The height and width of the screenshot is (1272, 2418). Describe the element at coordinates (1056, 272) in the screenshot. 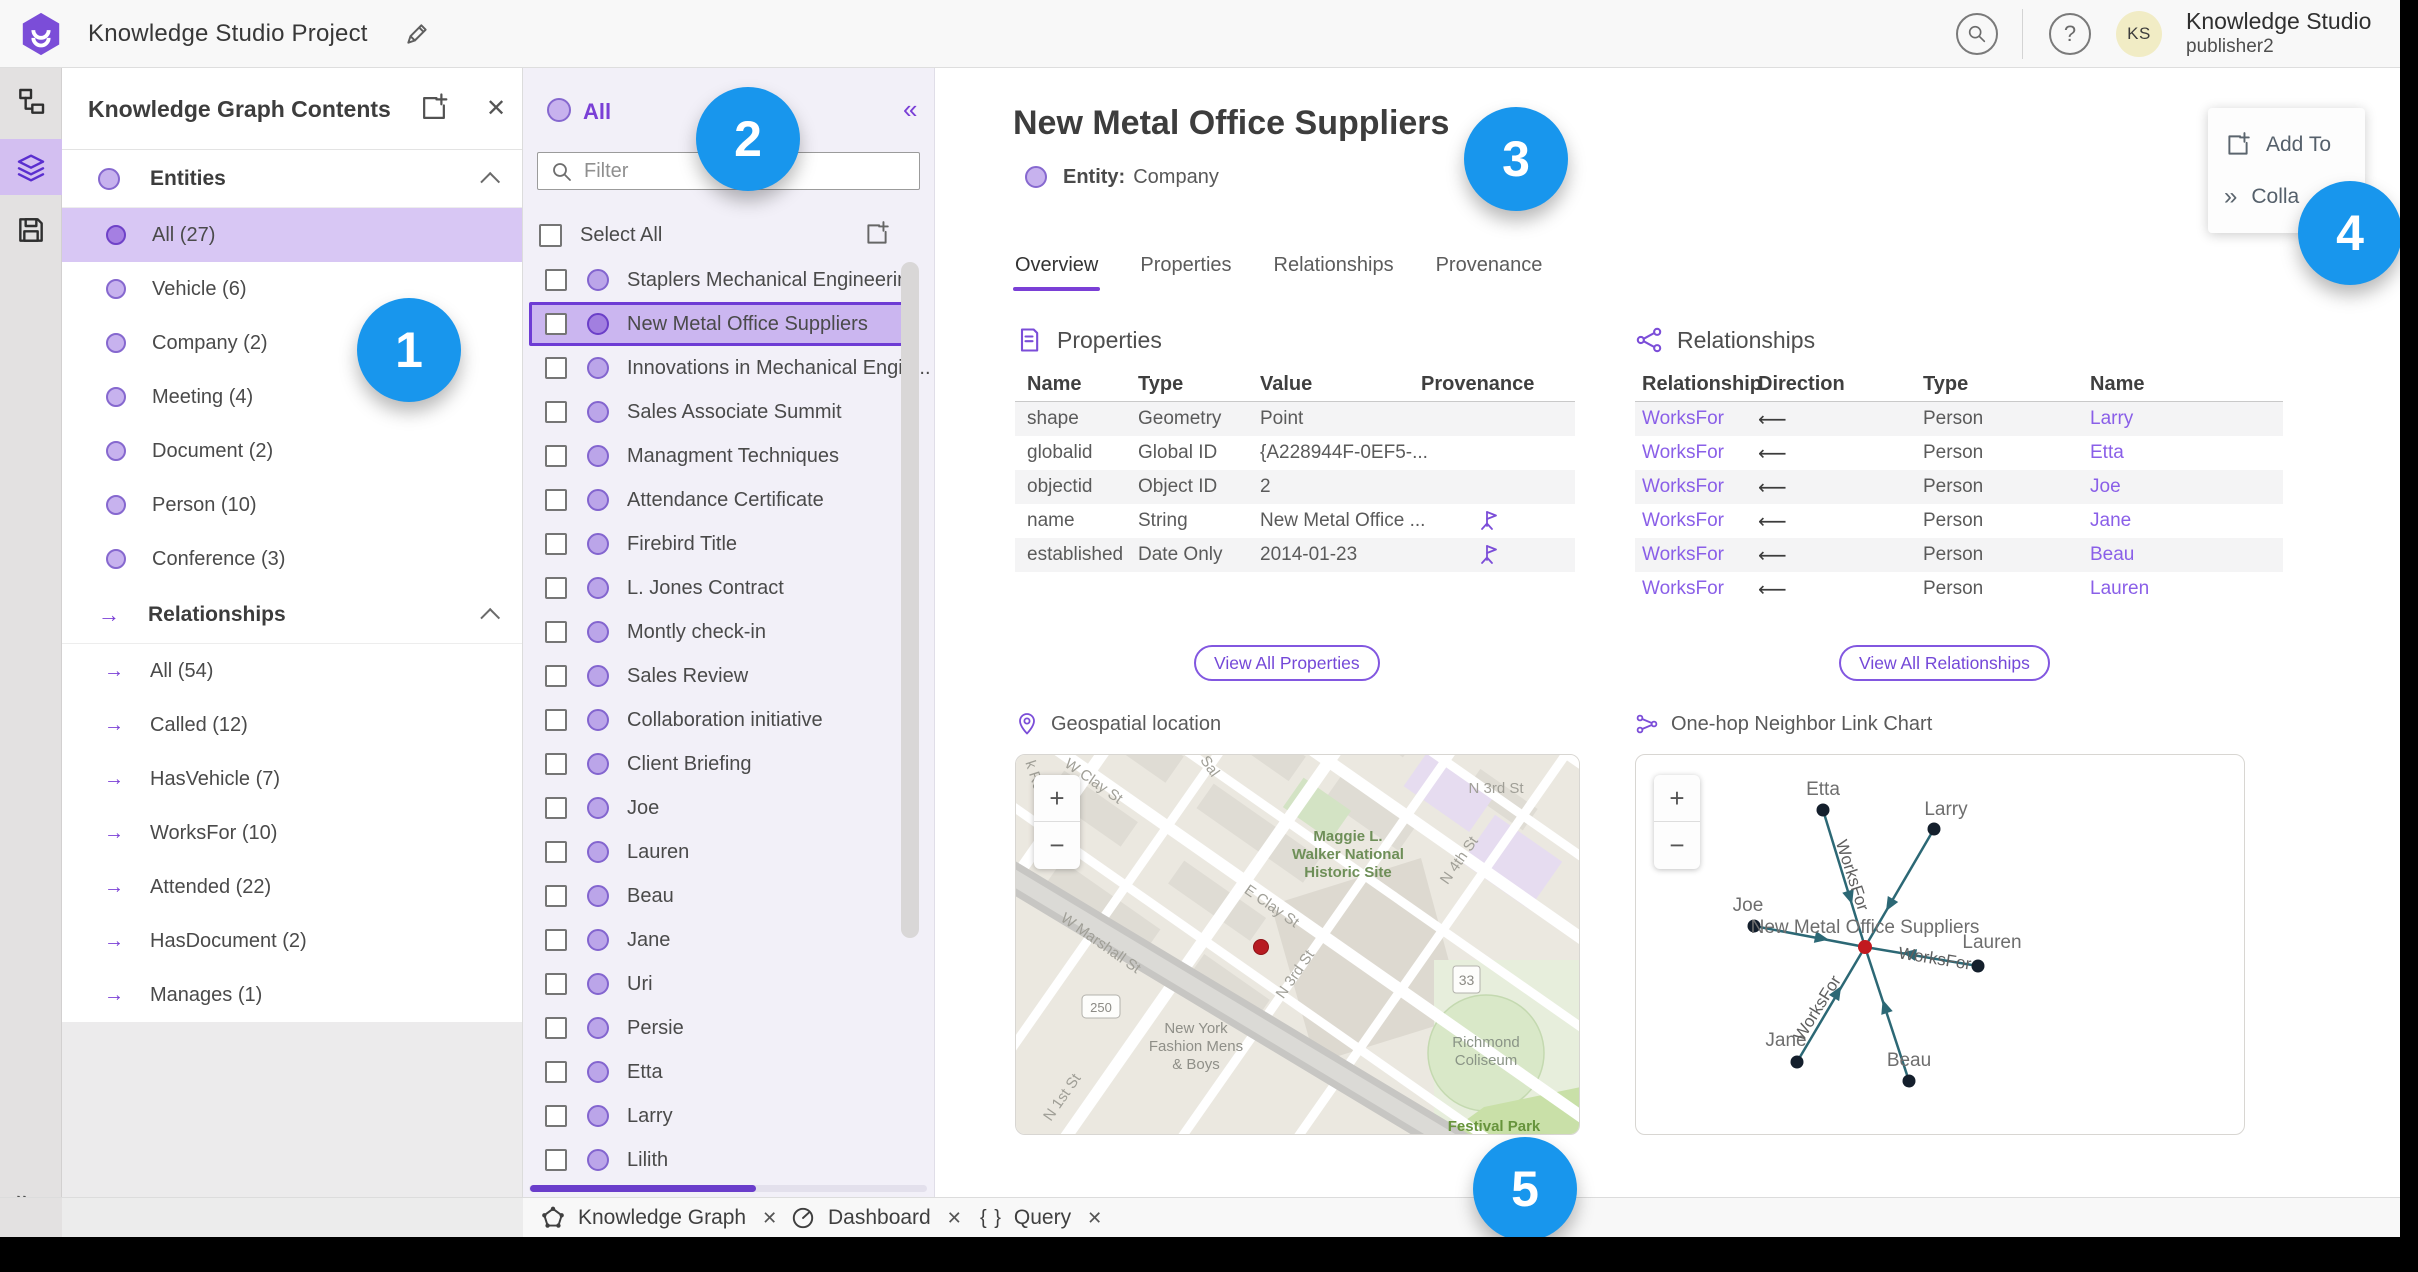

I see `detail-tab: Overview` at that location.